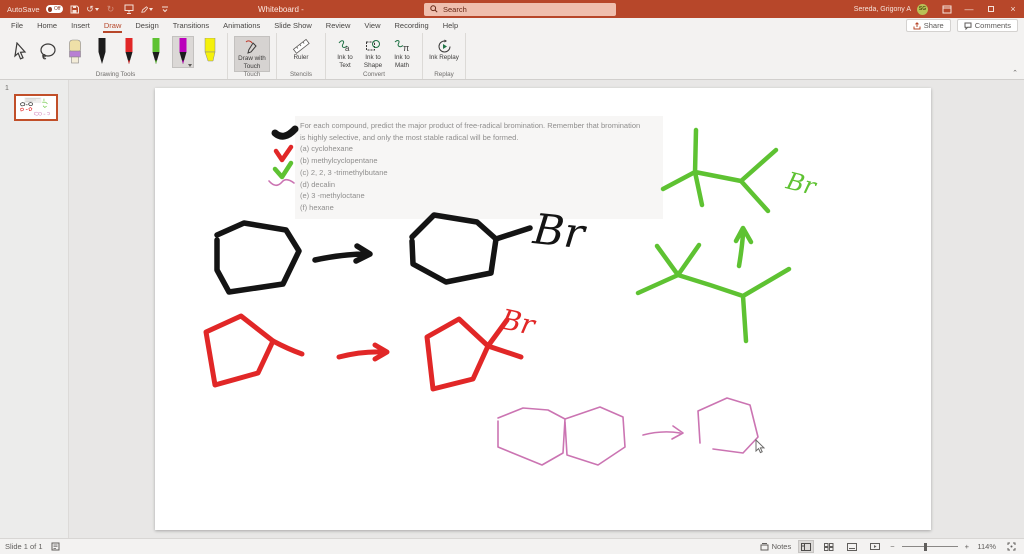 The height and width of the screenshot is (554, 1024). Describe the element at coordinates (444, 74) in the screenshot. I see `group-label-replay: Replay` at that location.